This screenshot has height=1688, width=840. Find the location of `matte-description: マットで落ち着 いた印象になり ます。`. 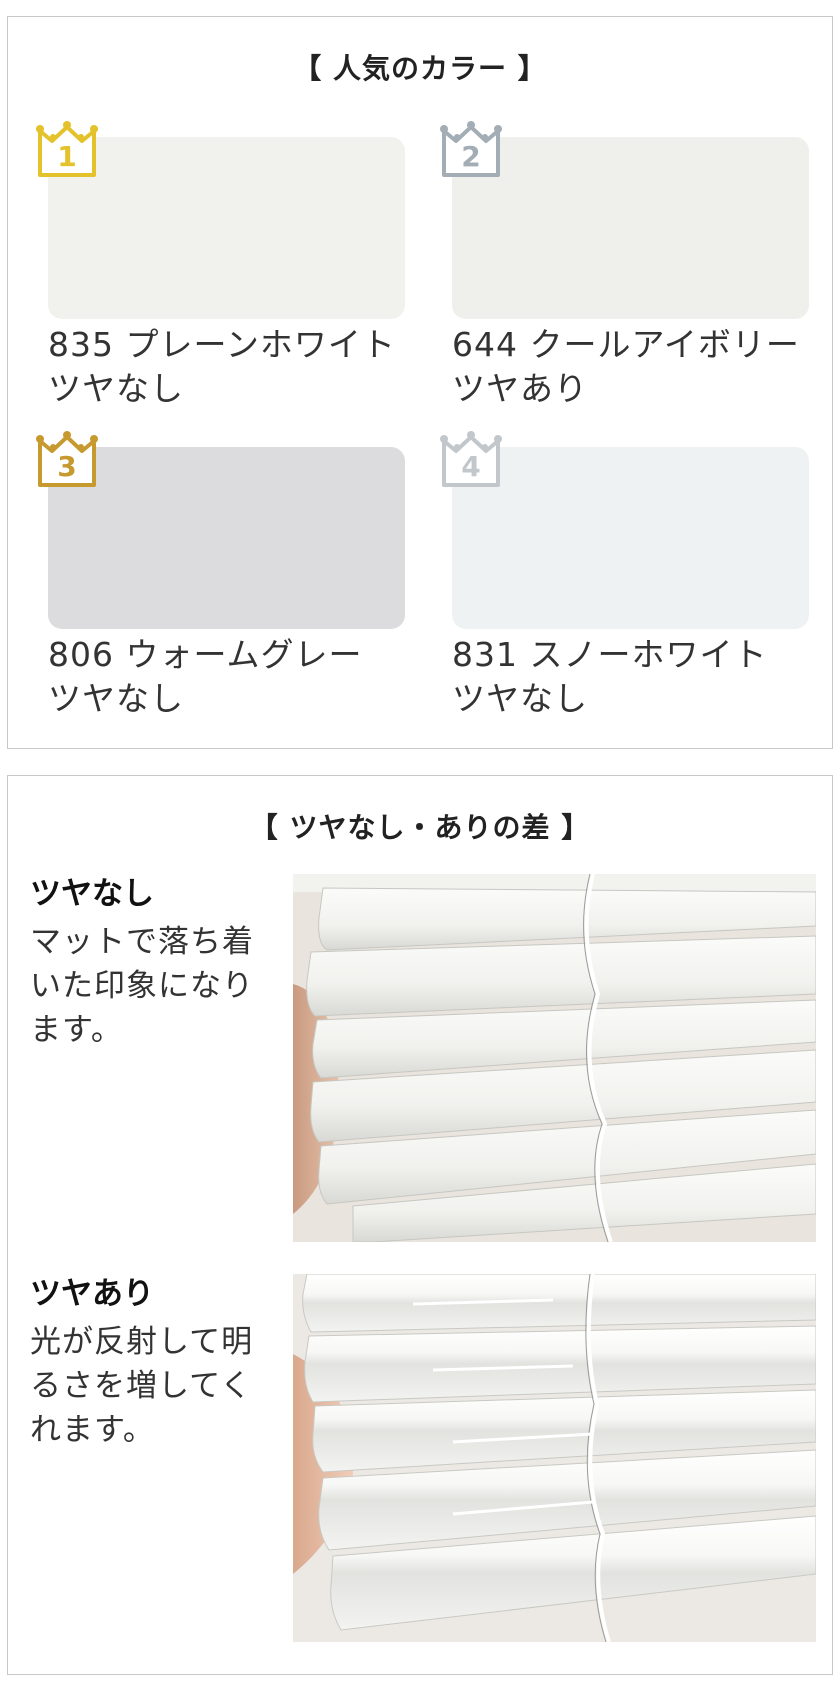

matte-description: マットで落ち着 いた印象になり ます。 is located at coordinates (150, 986).